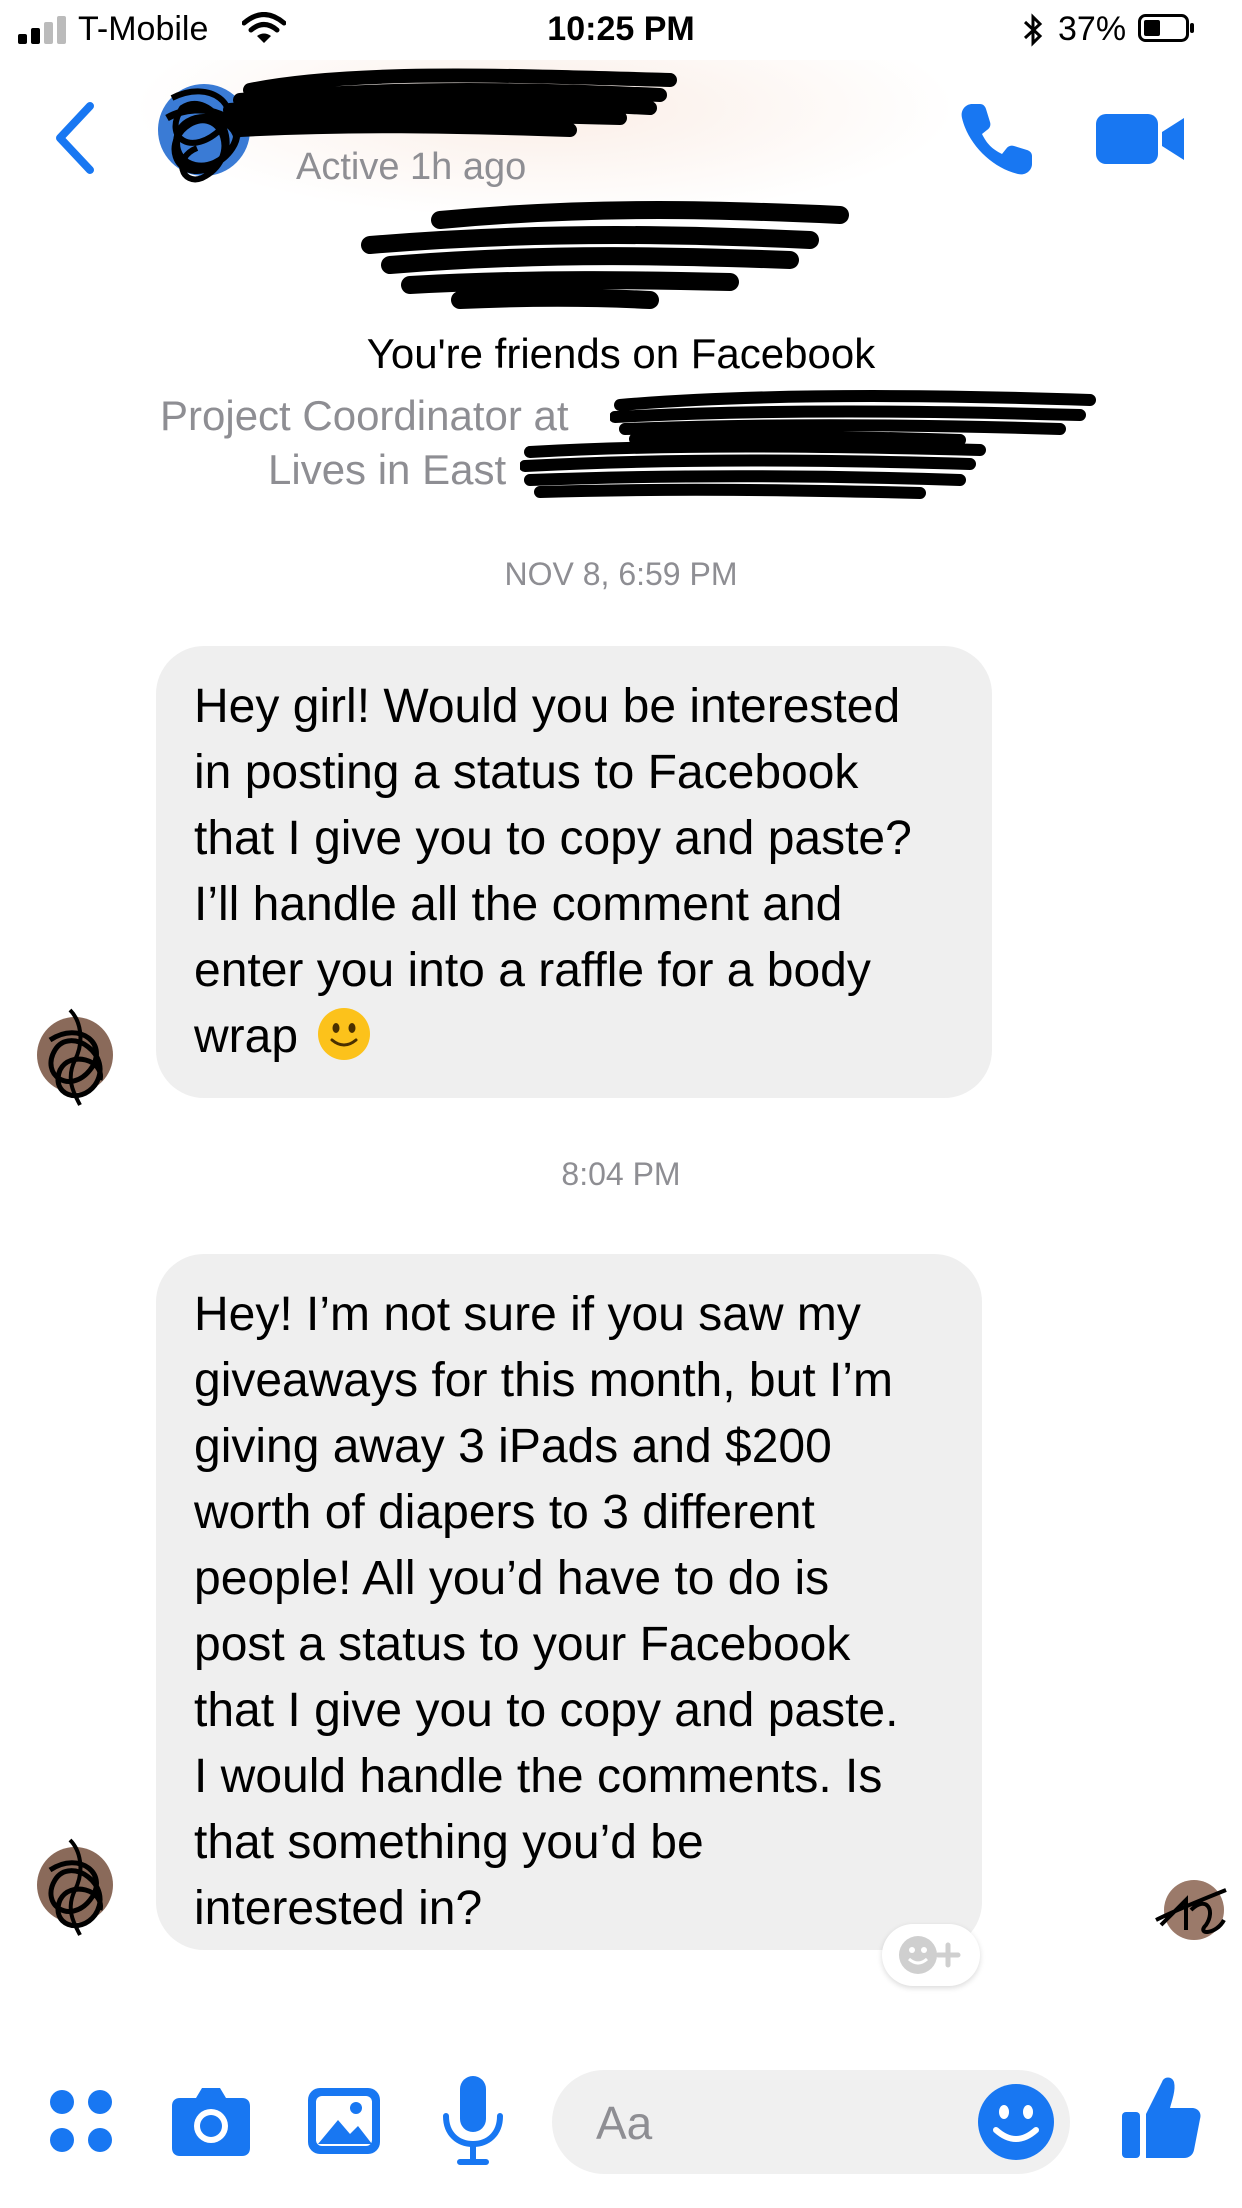 The height and width of the screenshot is (2208, 1242). Describe the element at coordinates (473, 2120) in the screenshot. I see `microphone-icon` at that location.